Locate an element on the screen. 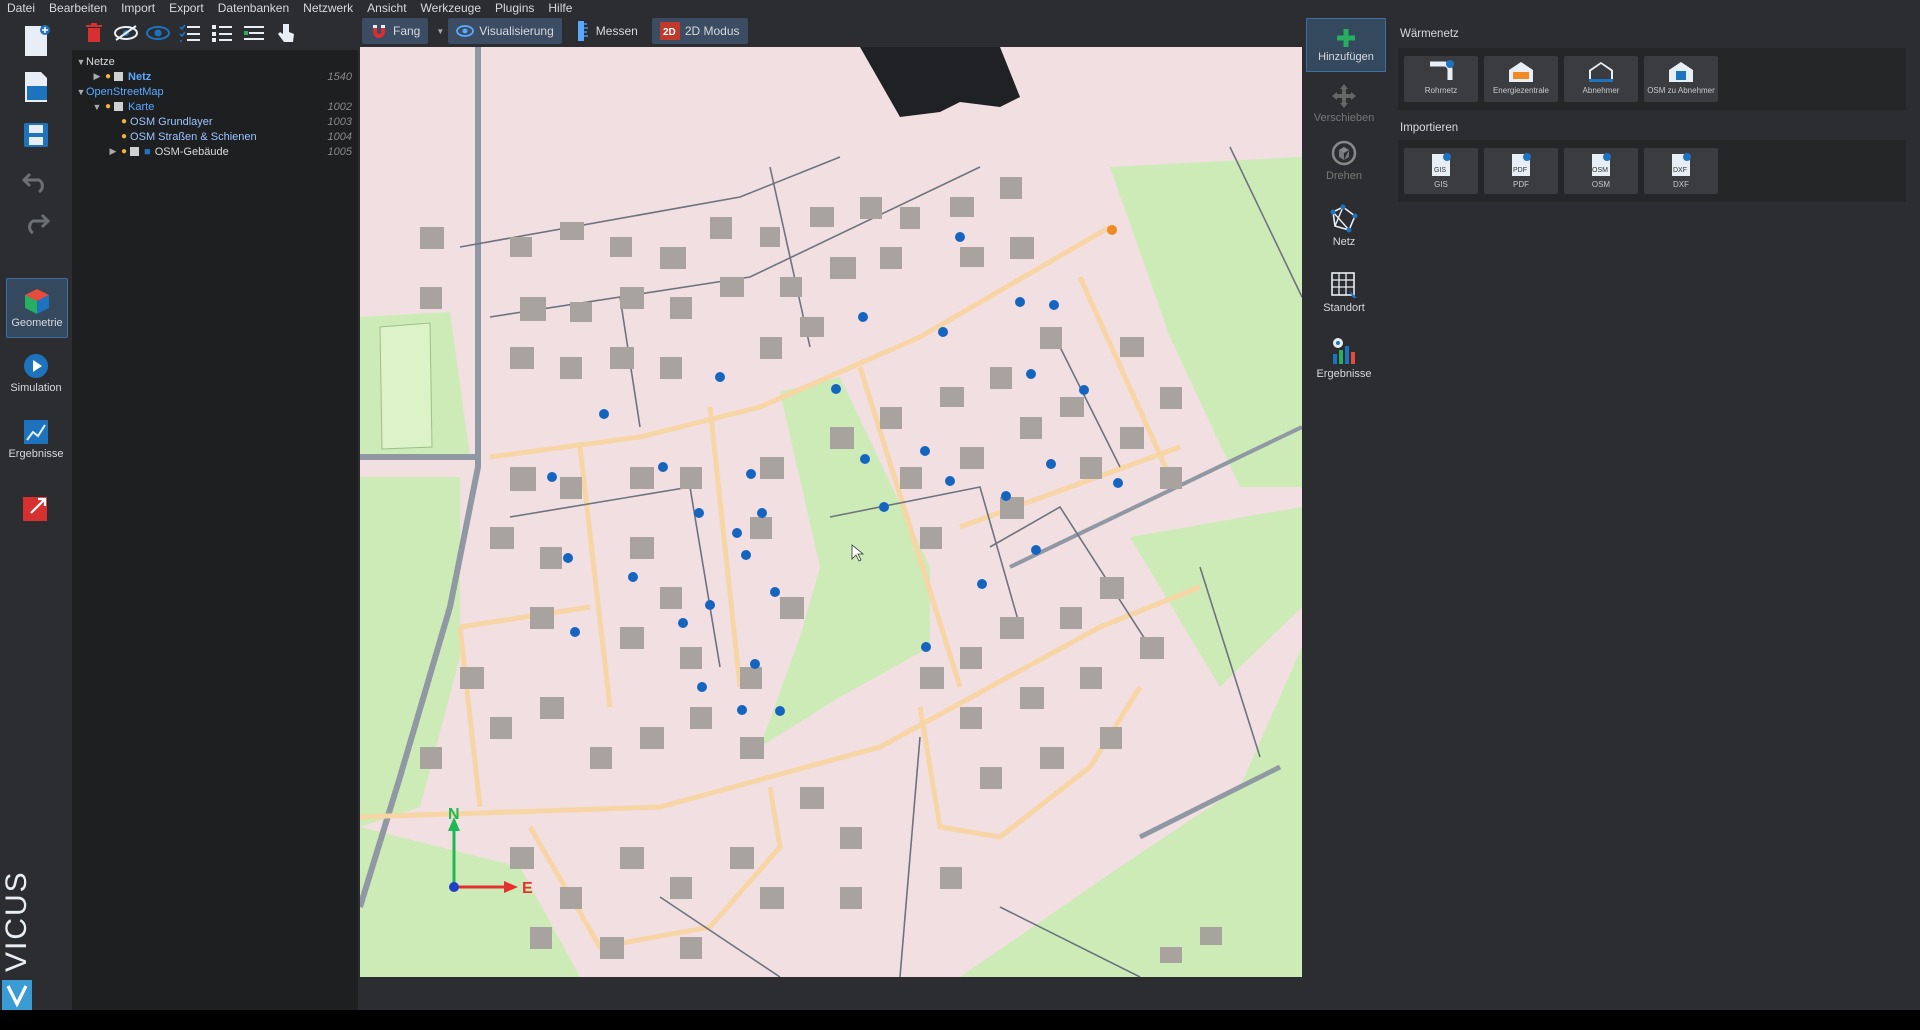 The height and width of the screenshot is (1030, 1920). export-report-button is located at coordinates (36, 508).